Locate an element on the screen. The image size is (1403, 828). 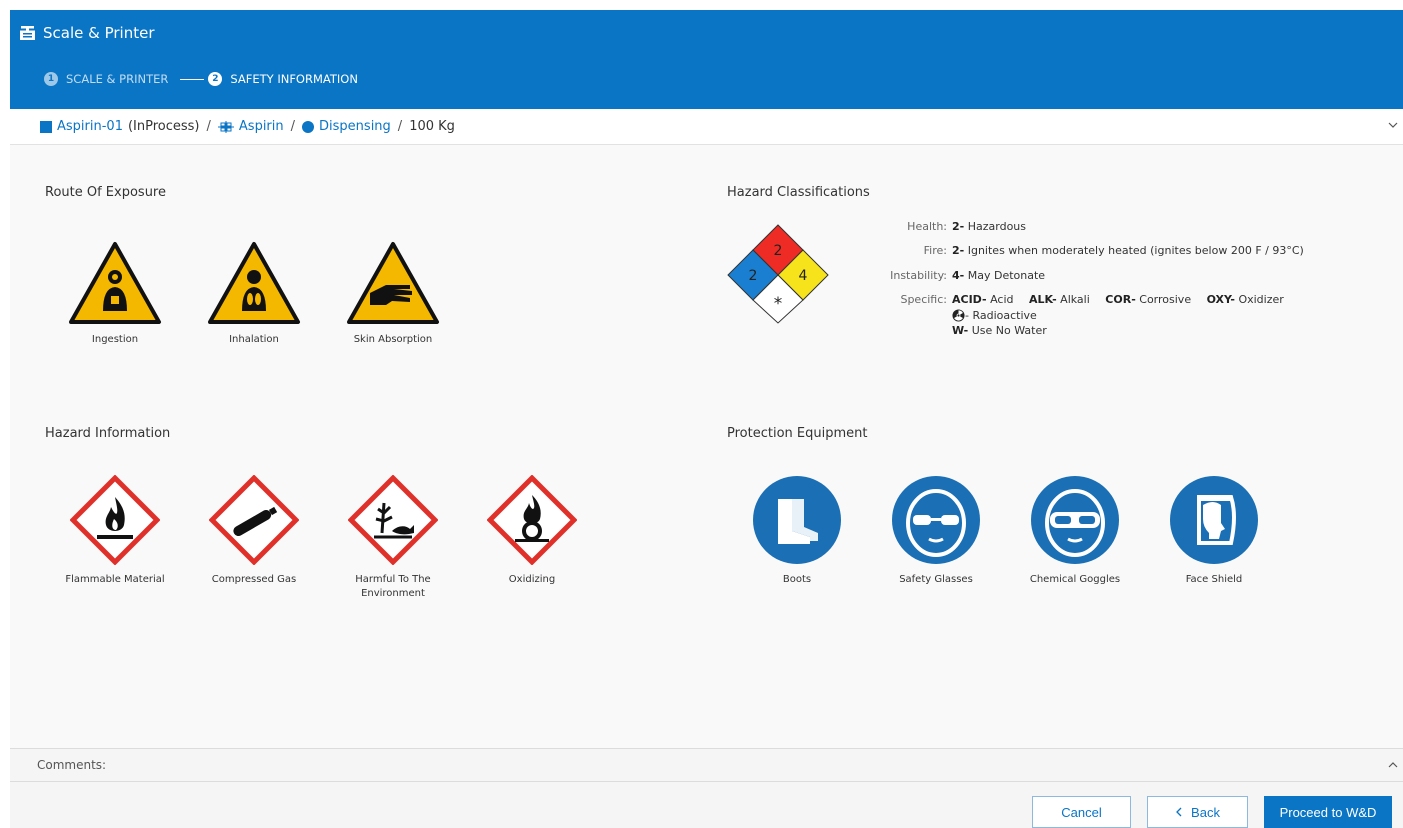
health-row: Health: 2- Hazardous is located at coordinates (1131, 226).